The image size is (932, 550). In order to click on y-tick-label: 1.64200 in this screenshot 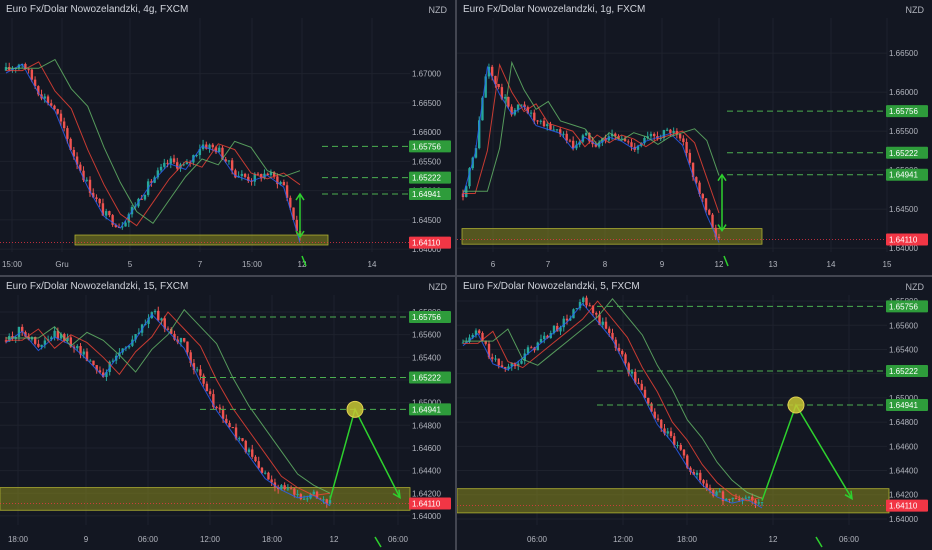, I will do `click(903, 495)`.